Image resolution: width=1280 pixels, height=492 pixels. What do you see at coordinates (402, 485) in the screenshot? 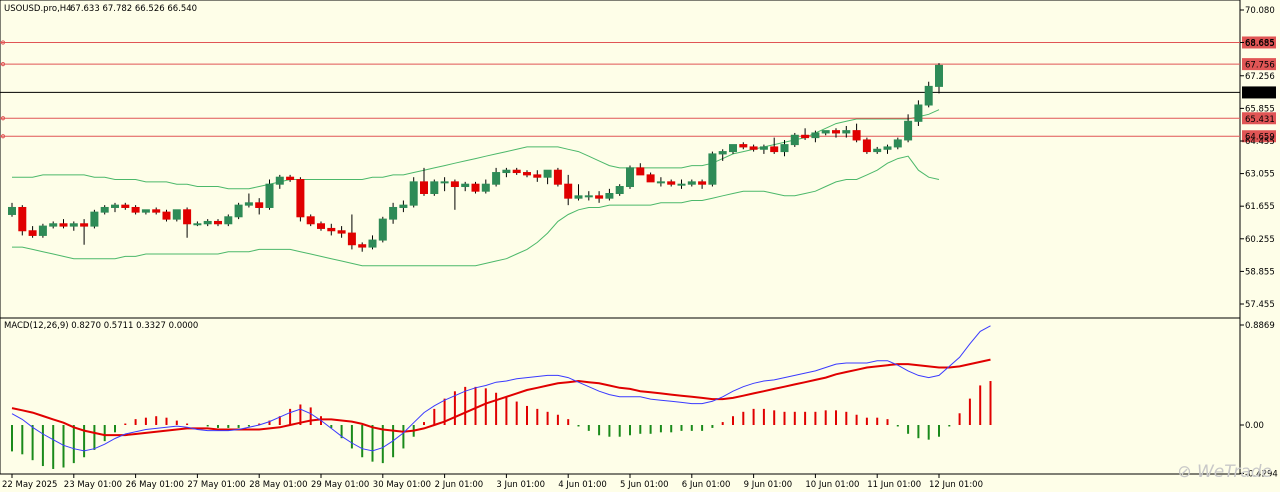
I see `time-tick-label: 30 May 01:00` at bounding box center [402, 485].